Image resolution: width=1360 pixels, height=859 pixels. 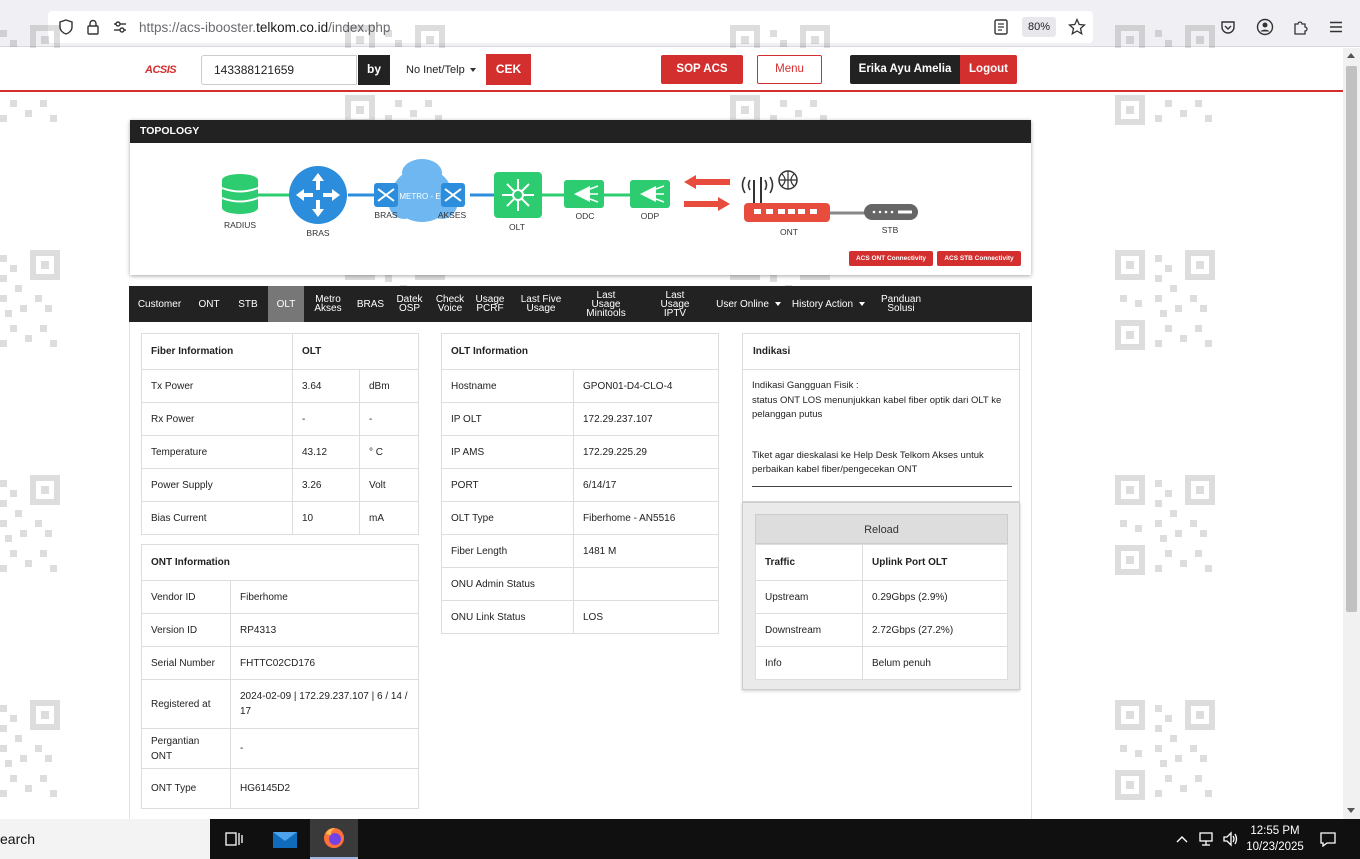 I want to click on bras-metro-label: BRAS, so click(x=385, y=215).